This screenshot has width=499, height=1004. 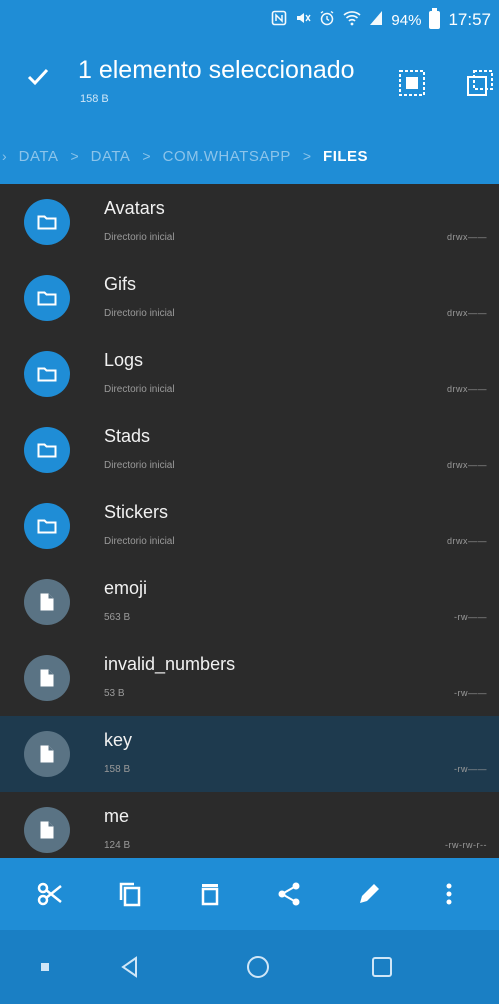 What do you see at coordinates (249, 894) in the screenshot?
I see `bottom-toolbar` at bounding box center [249, 894].